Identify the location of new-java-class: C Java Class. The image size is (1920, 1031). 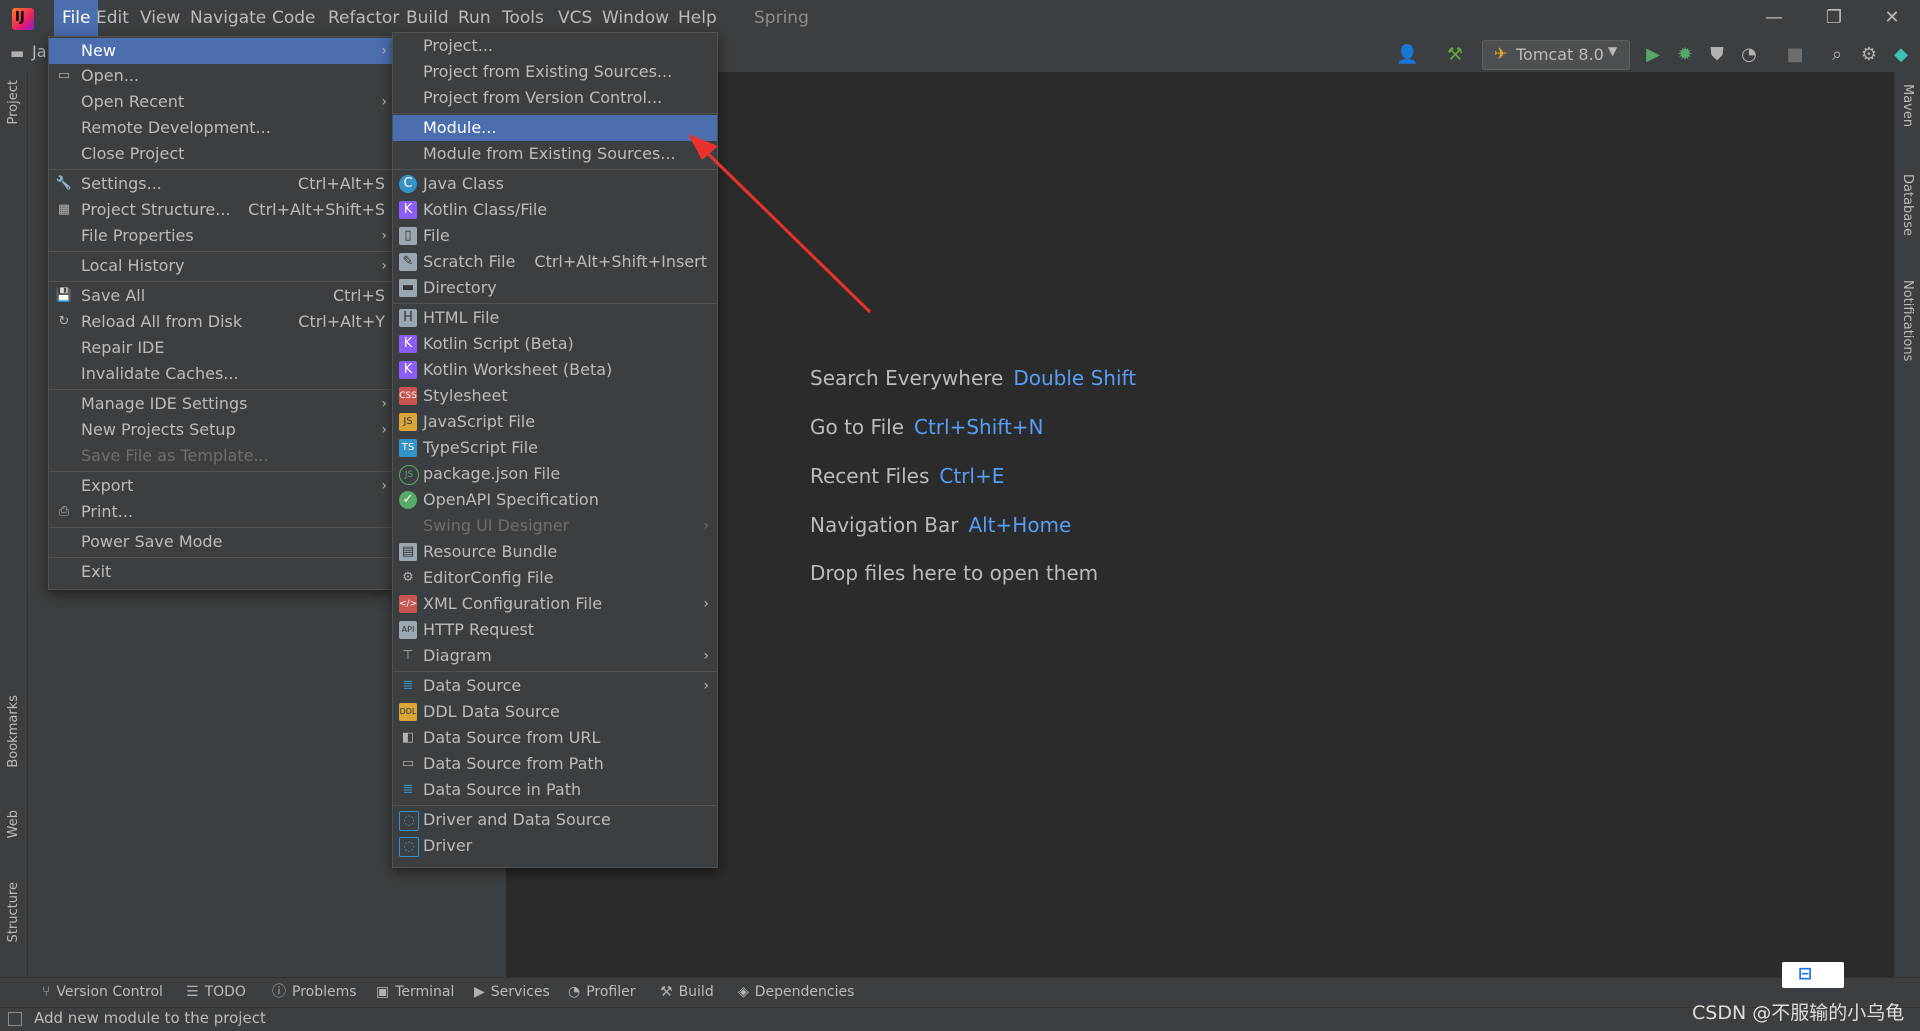
(555, 184).